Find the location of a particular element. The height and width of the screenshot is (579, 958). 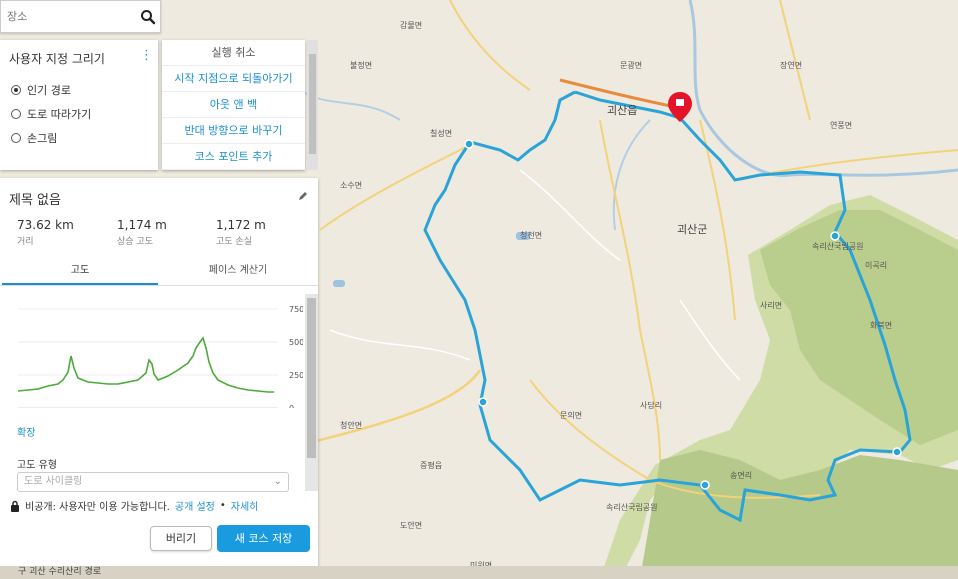

lock-icon is located at coordinates (15, 506).